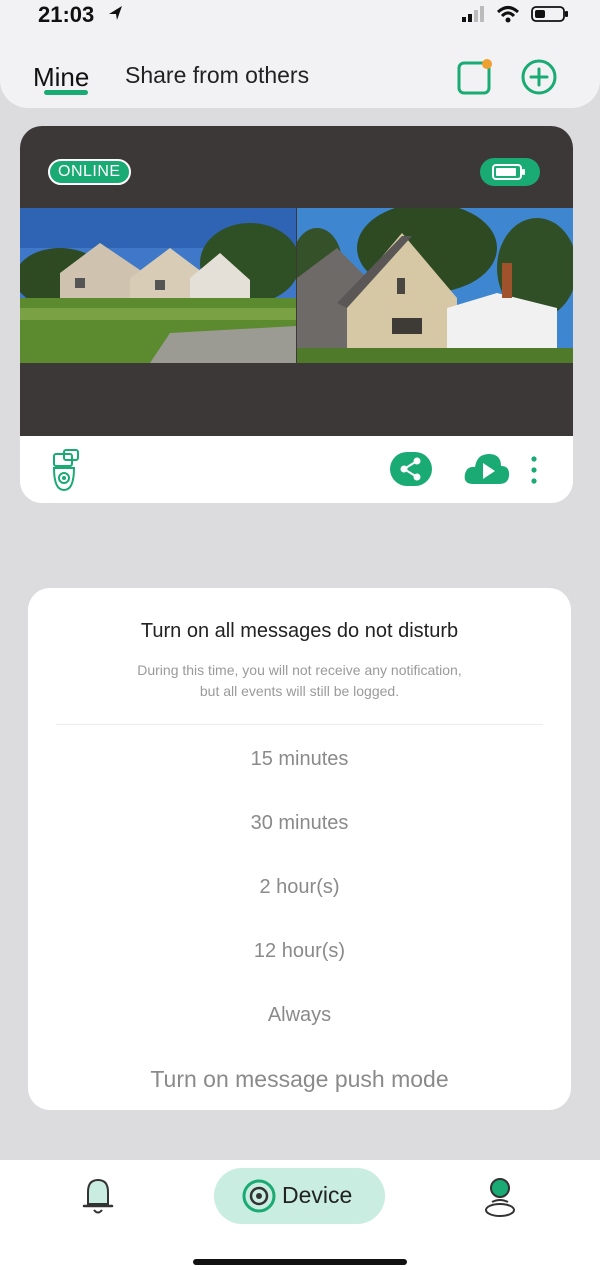 This screenshot has height=1270, width=600. I want to click on camera-preview-left, so click(158, 285).